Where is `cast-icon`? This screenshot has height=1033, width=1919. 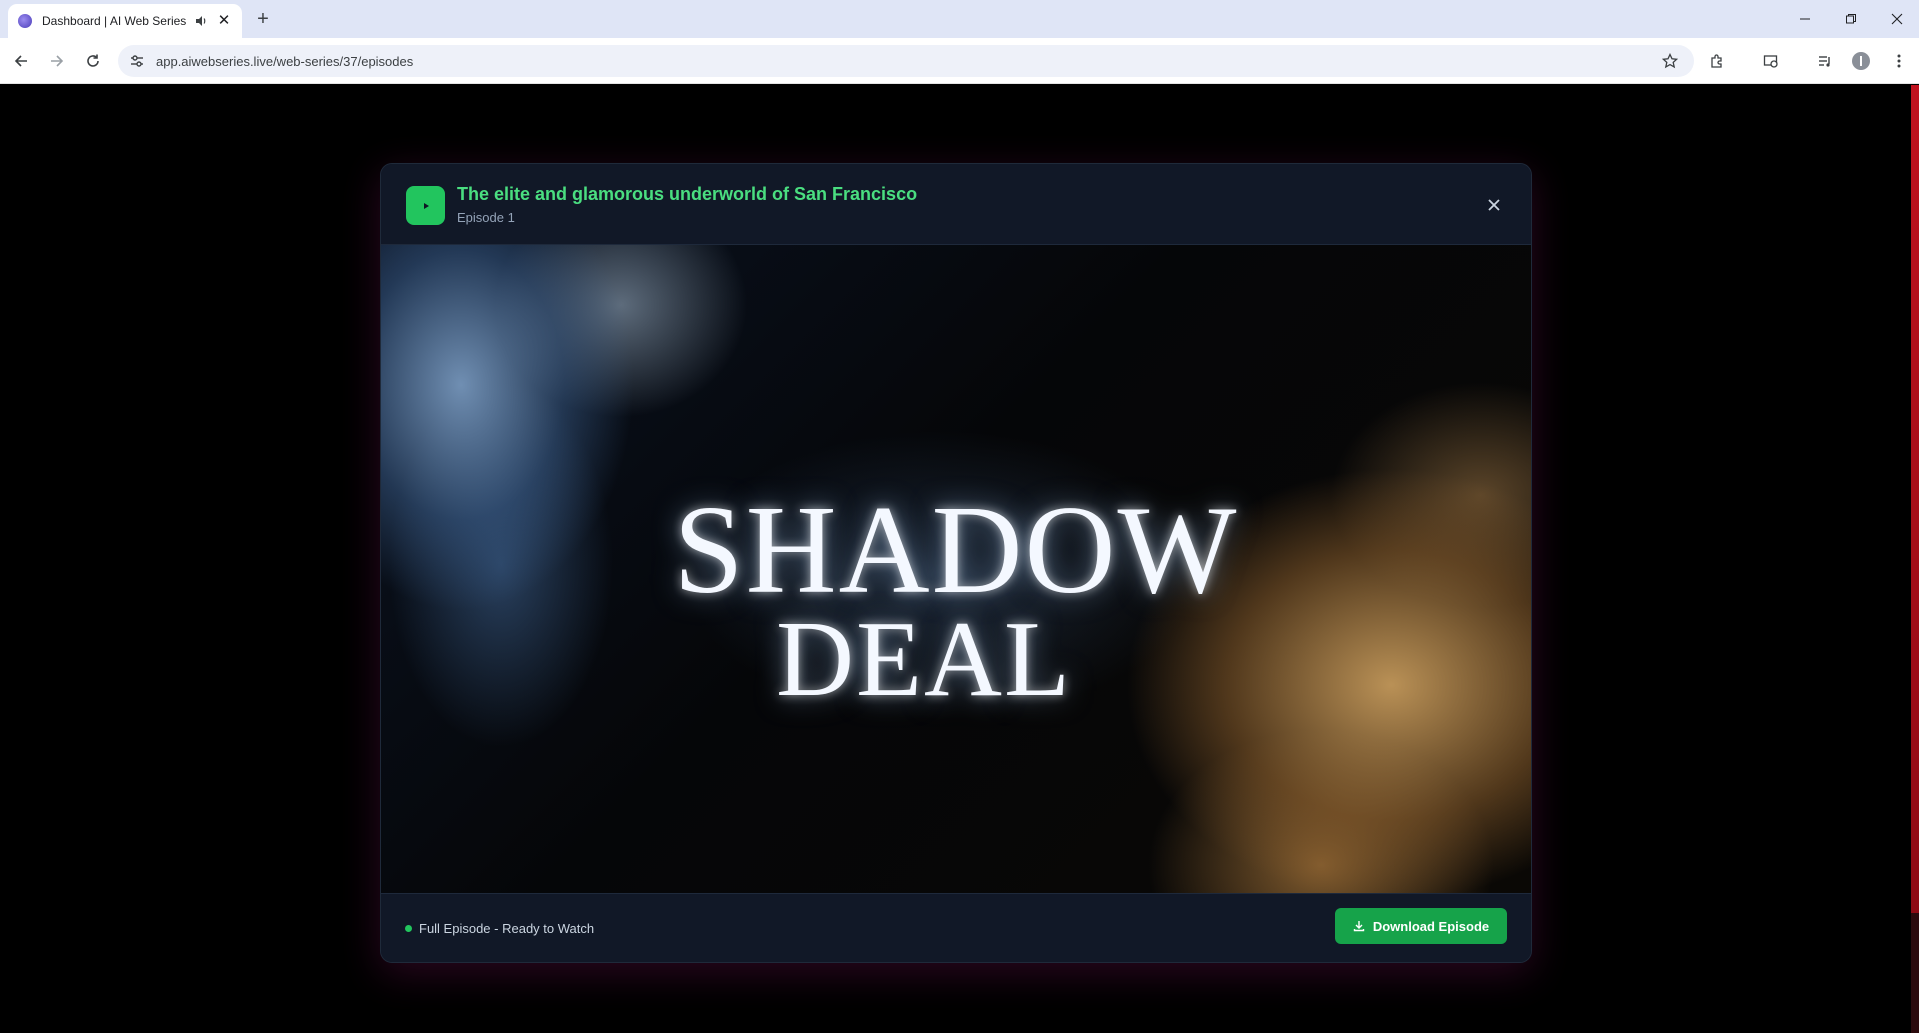 cast-icon is located at coordinates (1771, 61).